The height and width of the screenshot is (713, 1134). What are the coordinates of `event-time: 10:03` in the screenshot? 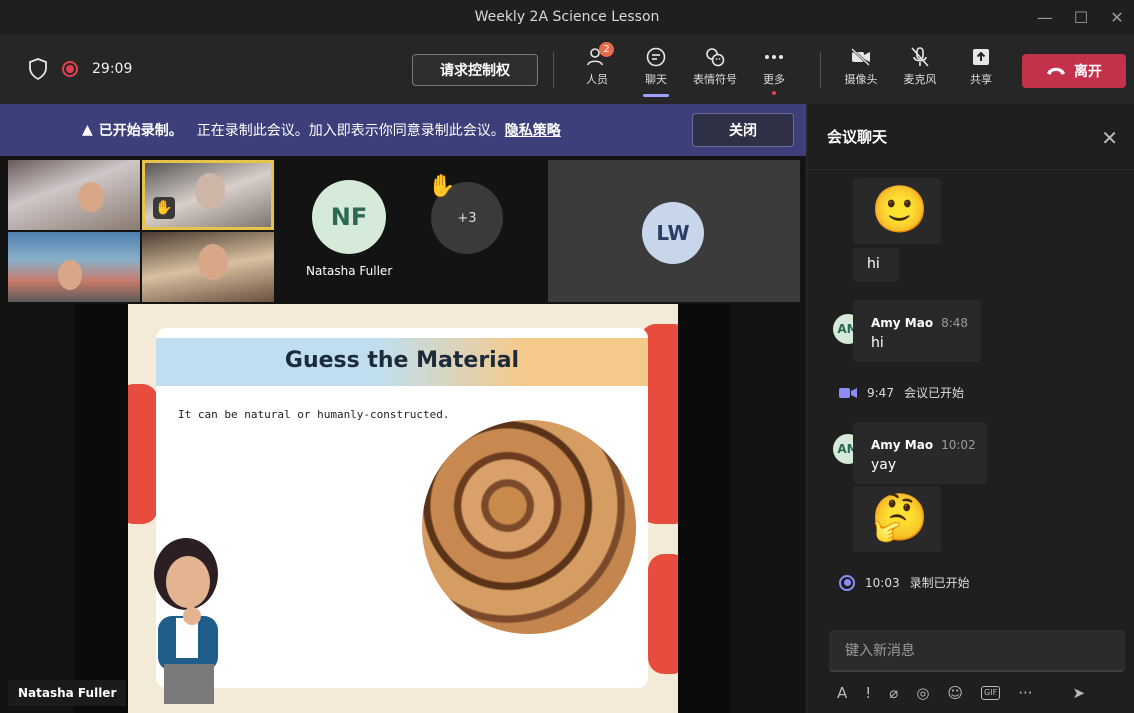 It's located at (882, 582).